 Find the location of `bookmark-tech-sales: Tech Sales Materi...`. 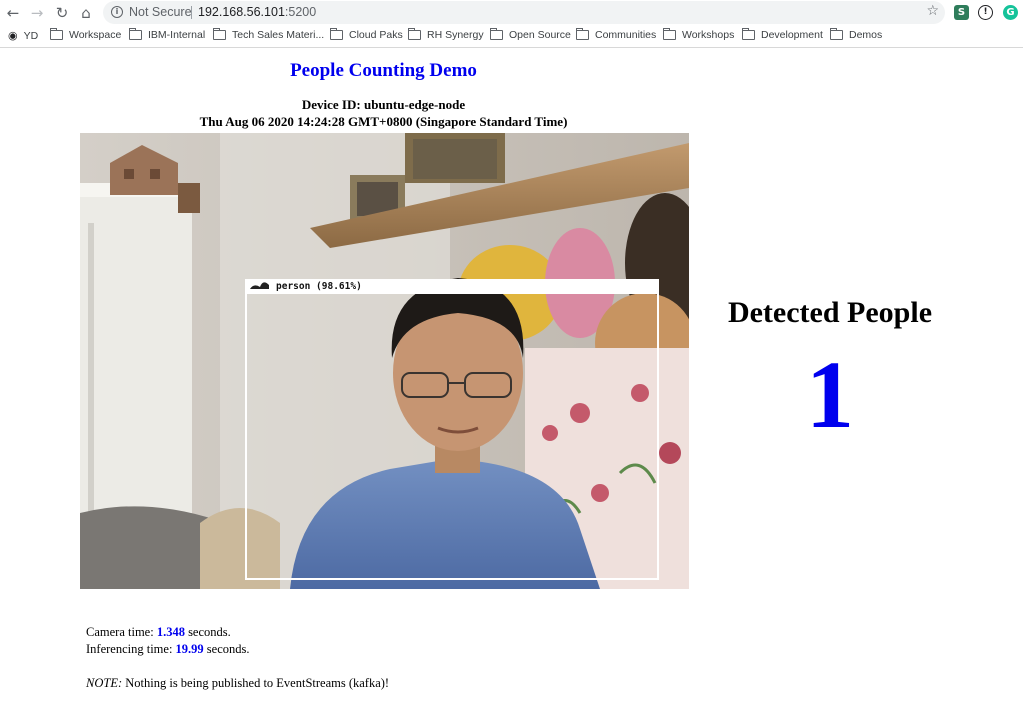

bookmark-tech-sales: Tech Sales Materi... is located at coordinates (269, 34).